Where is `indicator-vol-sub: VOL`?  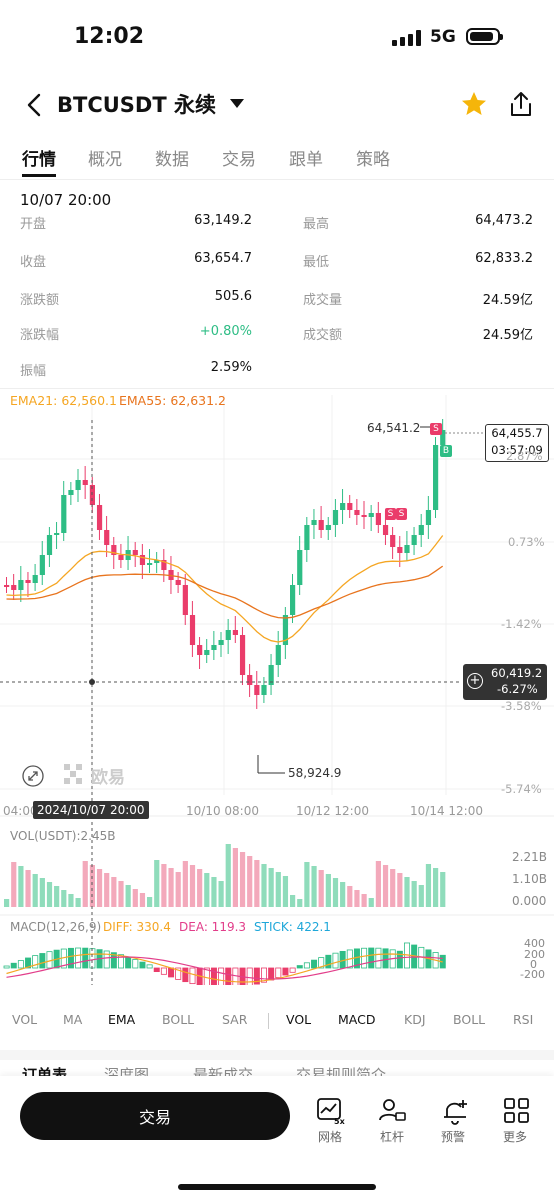 indicator-vol-sub: VOL is located at coordinates (298, 1019).